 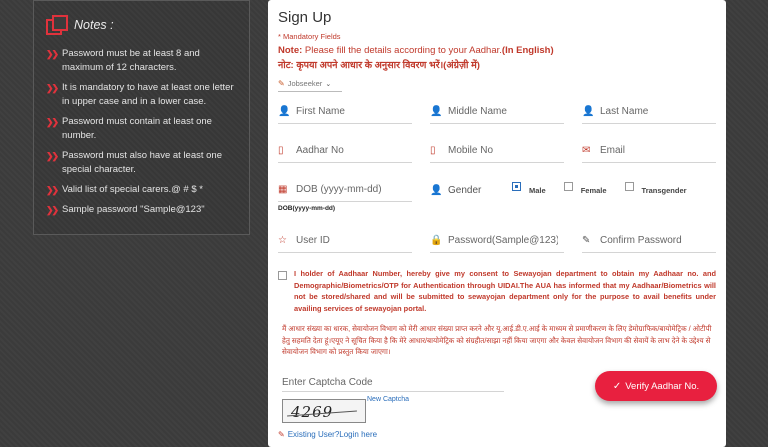 I want to click on calendar-icon: ▦, so click(x=283, y=189).